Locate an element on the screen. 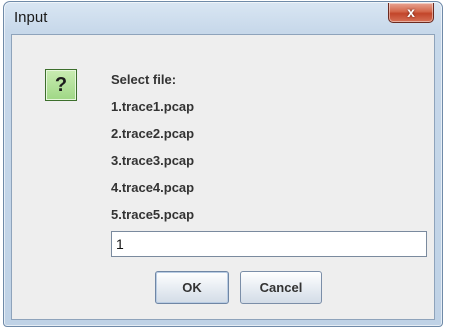 The image size is (451, 333). file-option-1: 1.trace1.pcap is located at coordinates (153, 106).